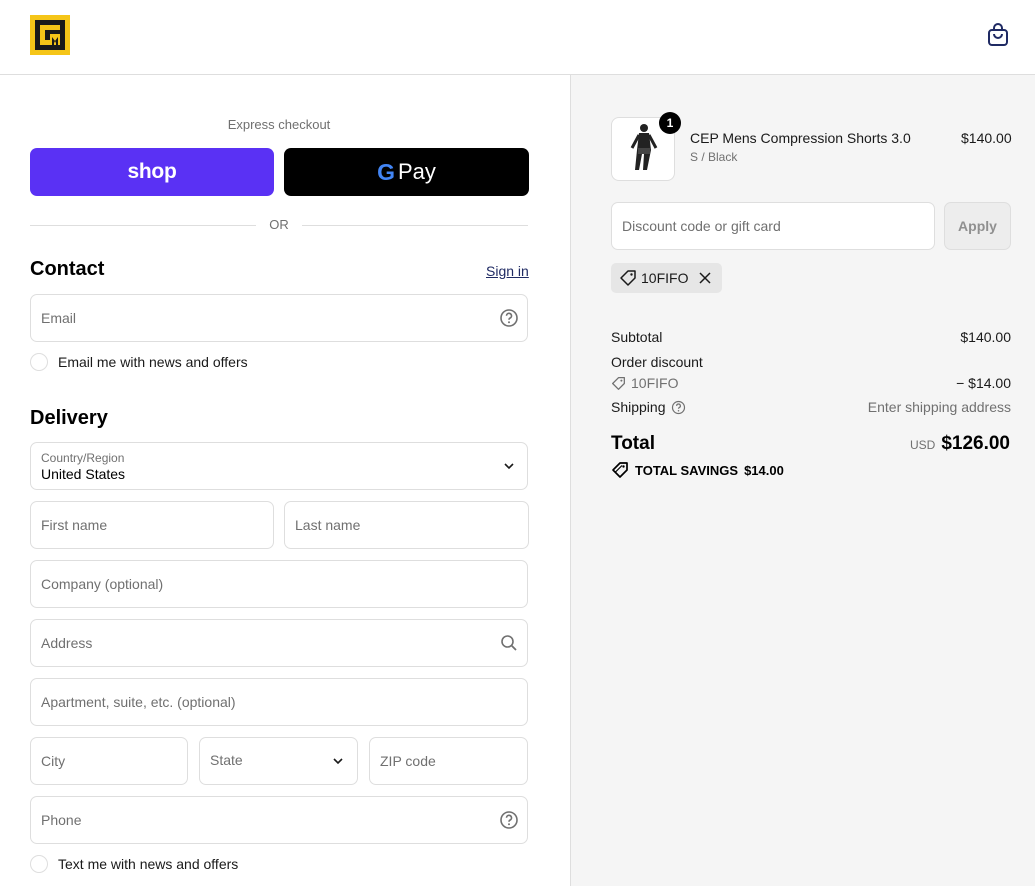 The image size is (1035, 886). I want to click on applied-discount-chip: 10FIFO, so click(667, 278).